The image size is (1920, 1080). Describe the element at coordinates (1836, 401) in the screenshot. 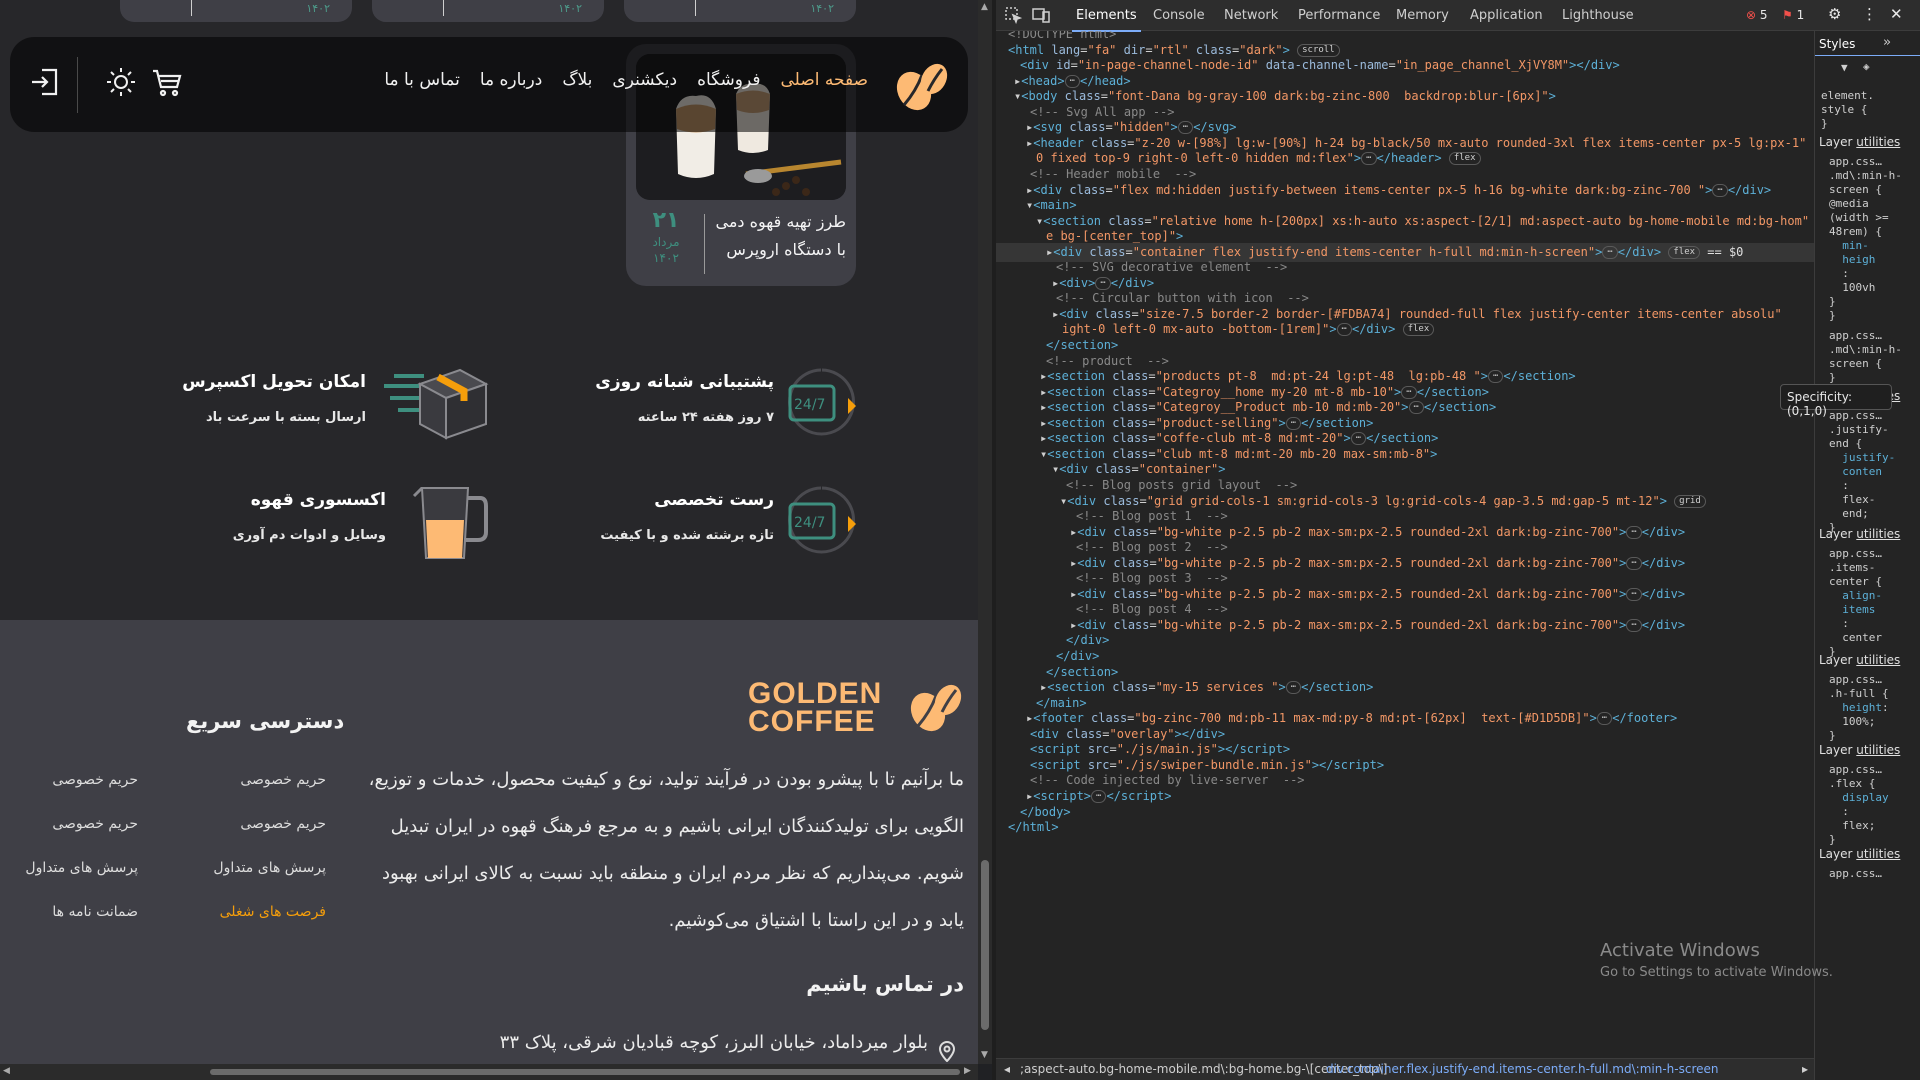

I see `specificity-tooltip: Specificity: (0,1,0)` at that location.